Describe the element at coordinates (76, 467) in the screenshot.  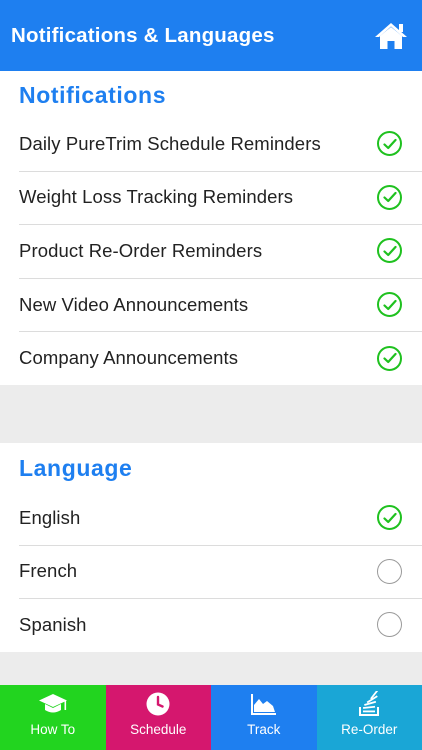
I see `language-heading: Language` at that location.